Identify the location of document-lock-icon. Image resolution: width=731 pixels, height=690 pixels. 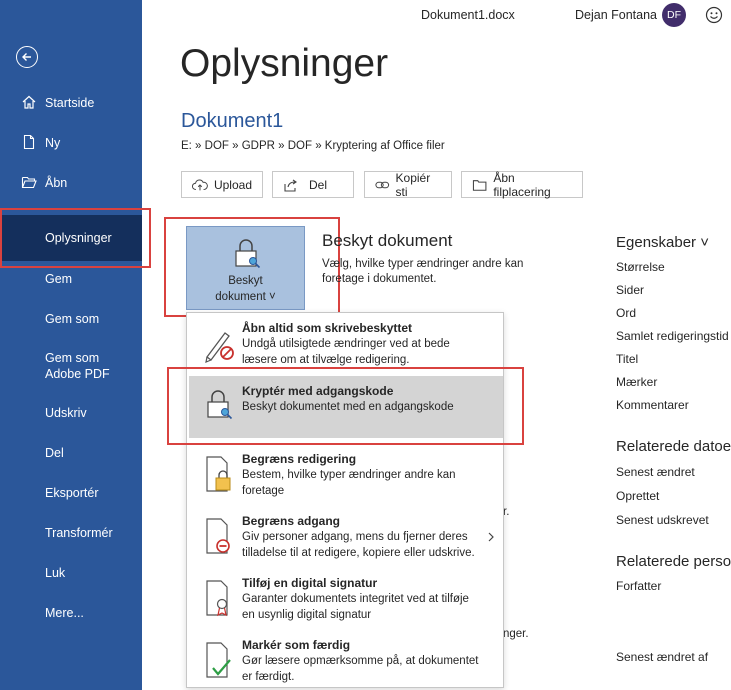
(218, 474).